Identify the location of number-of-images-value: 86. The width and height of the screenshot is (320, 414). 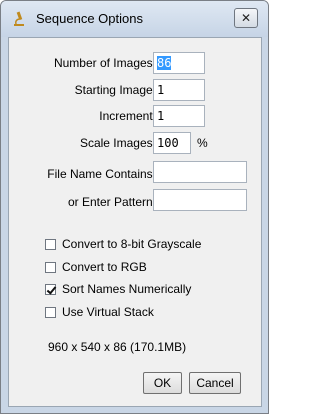
(164, 63).